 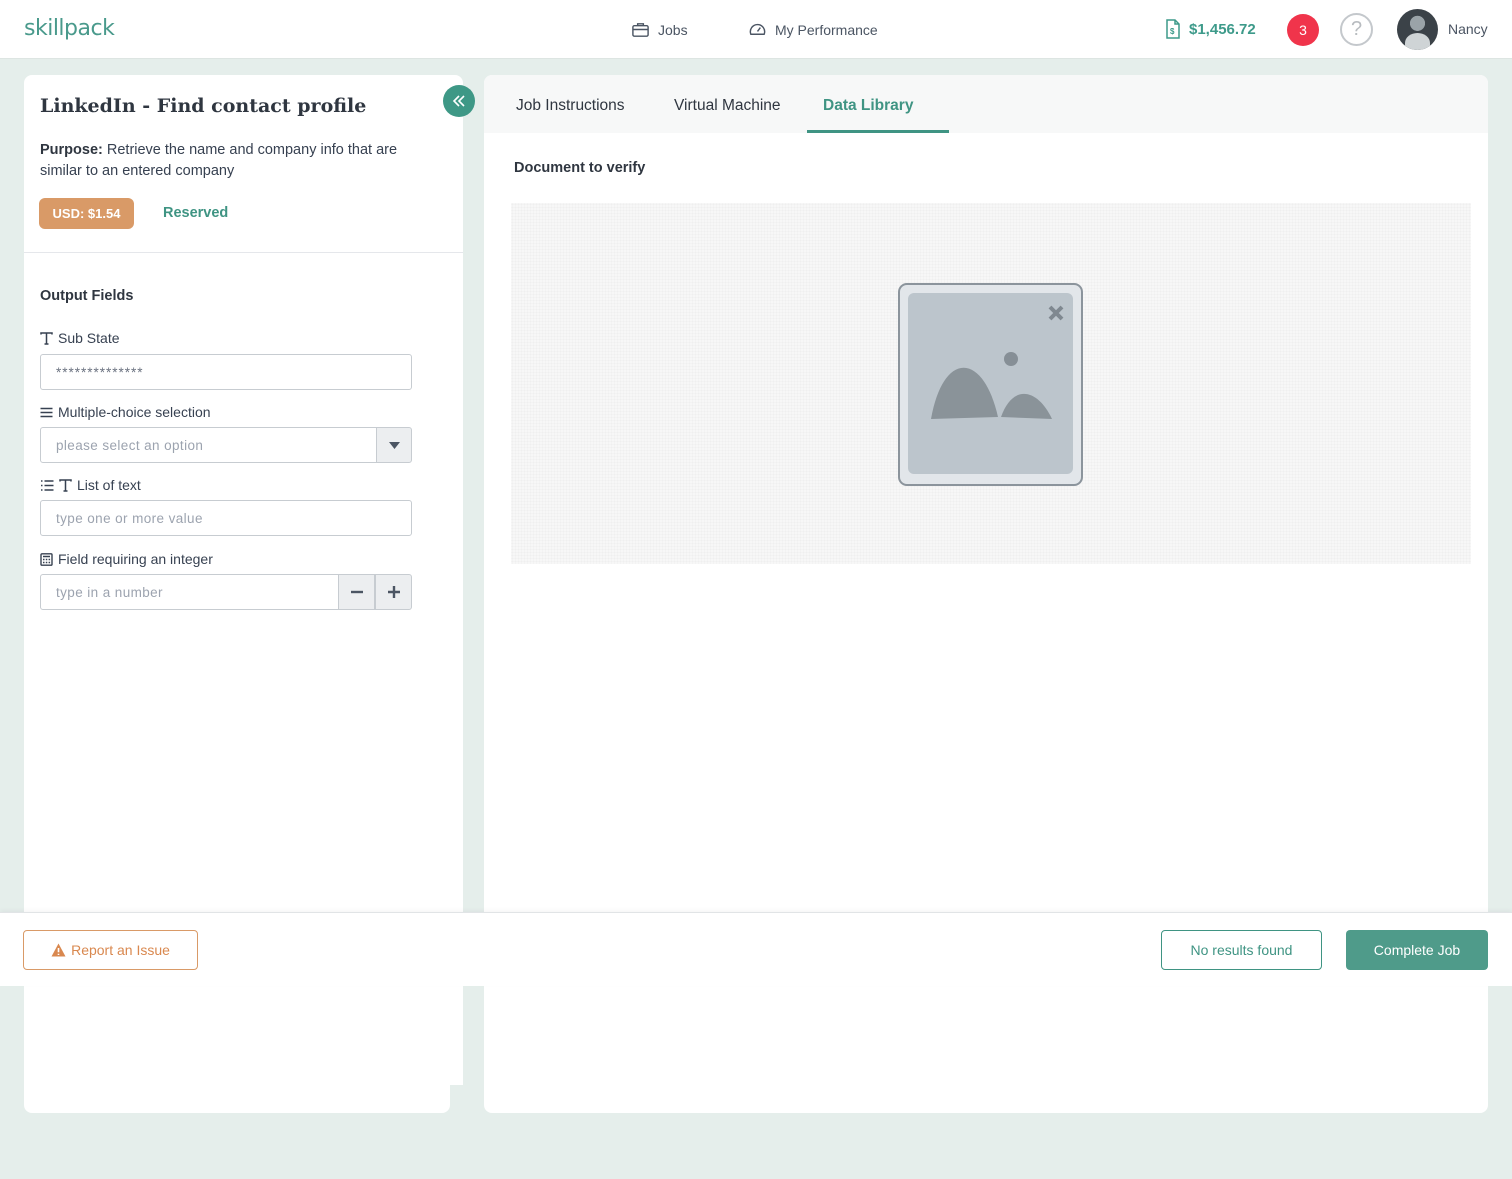 What do you see at coordinates (237, 1049) in the screenshot?
I see `job-details-panel-bottom` at bounding box center [237, 1049].